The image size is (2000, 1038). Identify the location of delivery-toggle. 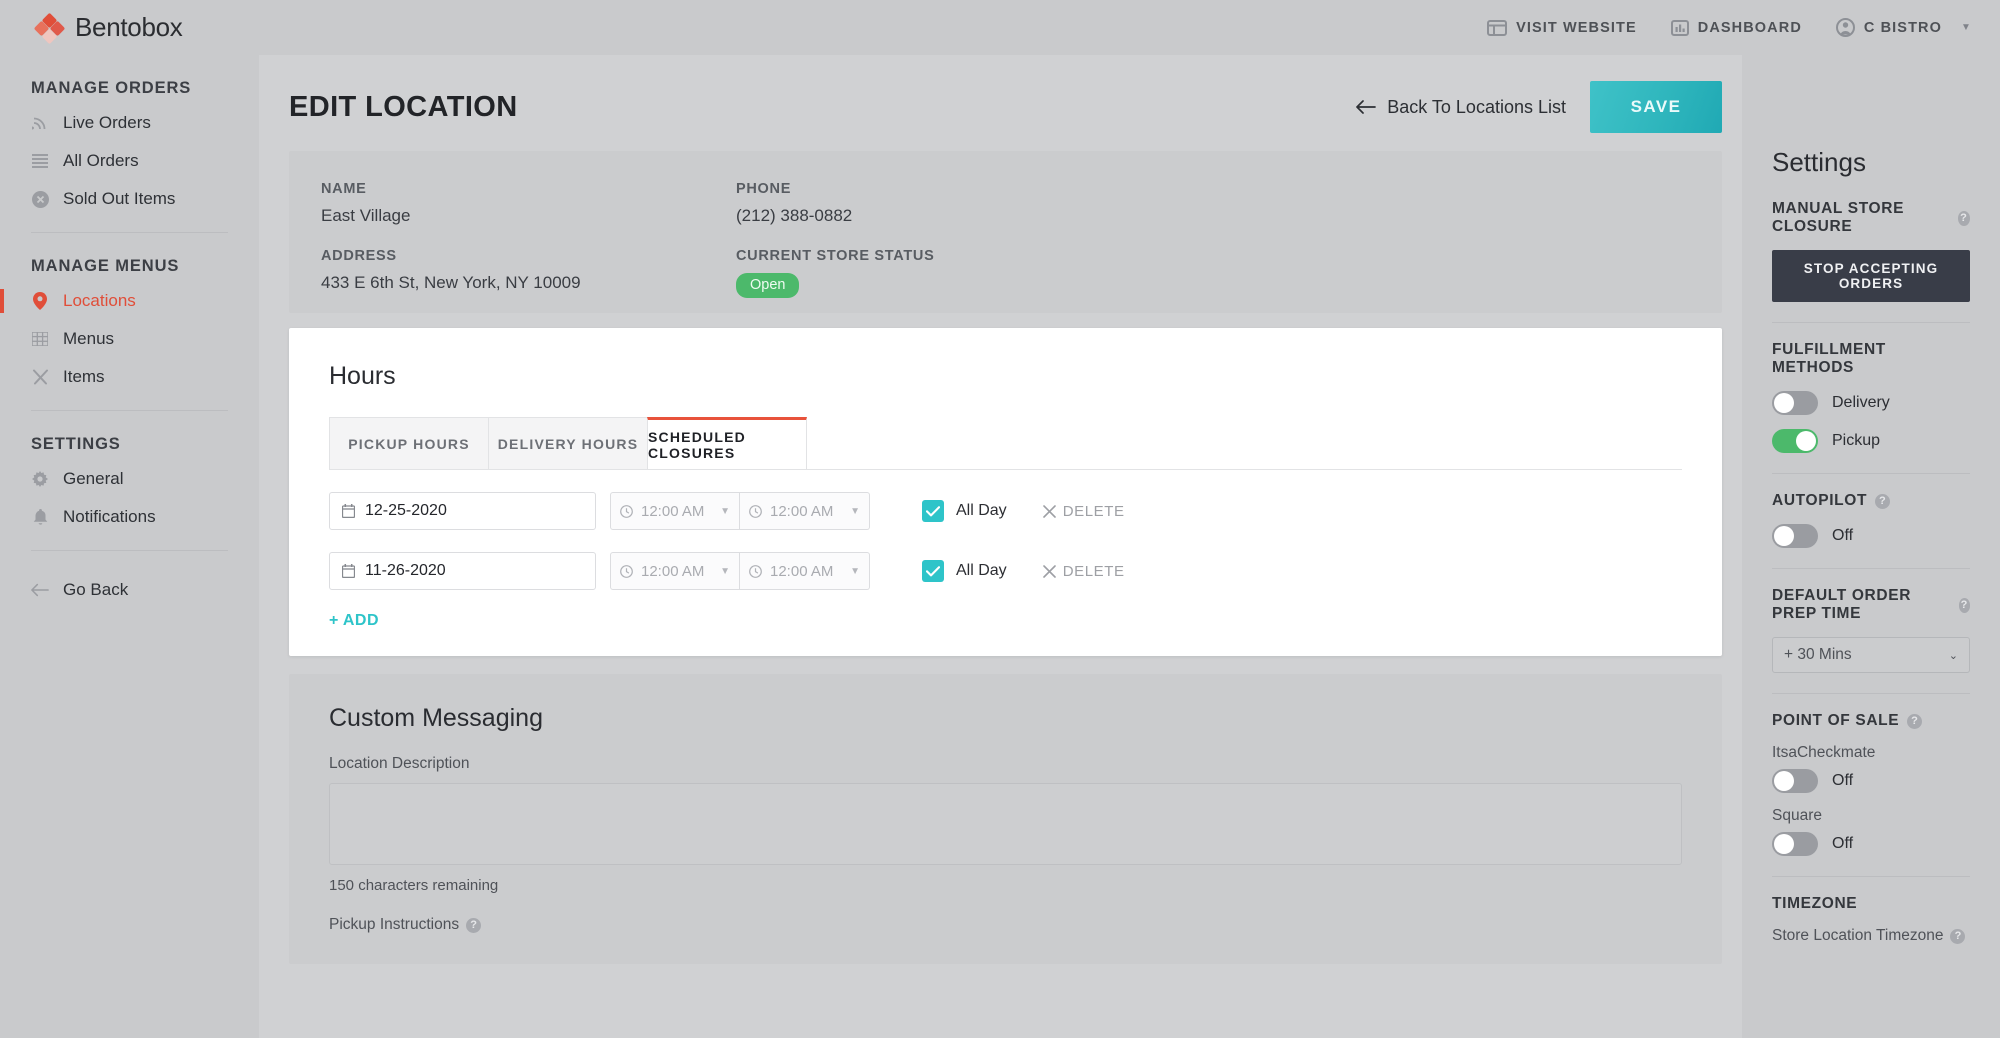
(1795, 403).